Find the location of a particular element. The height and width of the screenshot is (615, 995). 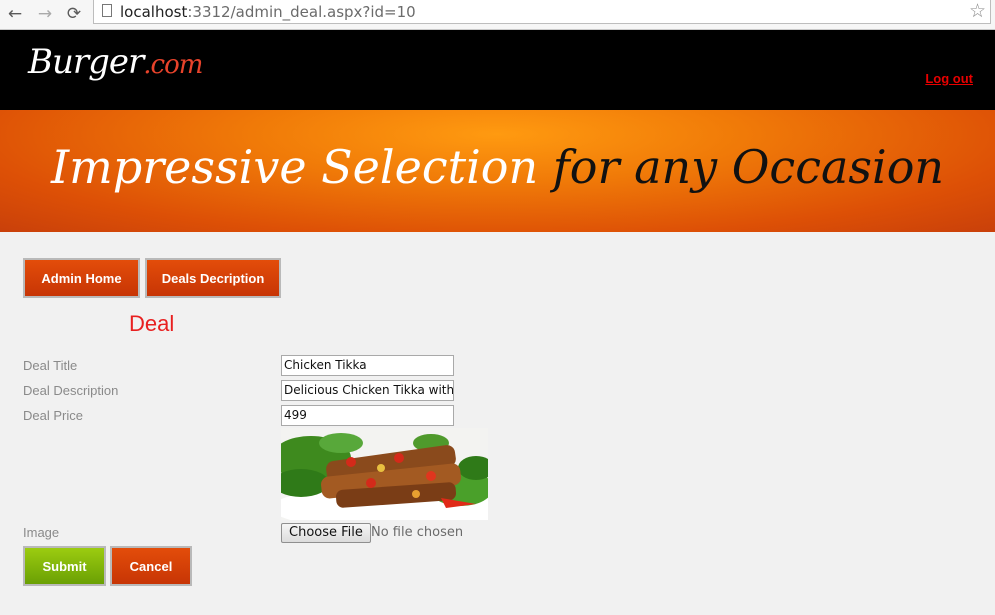

page-title: Deal is located at coordinates (152, 323).